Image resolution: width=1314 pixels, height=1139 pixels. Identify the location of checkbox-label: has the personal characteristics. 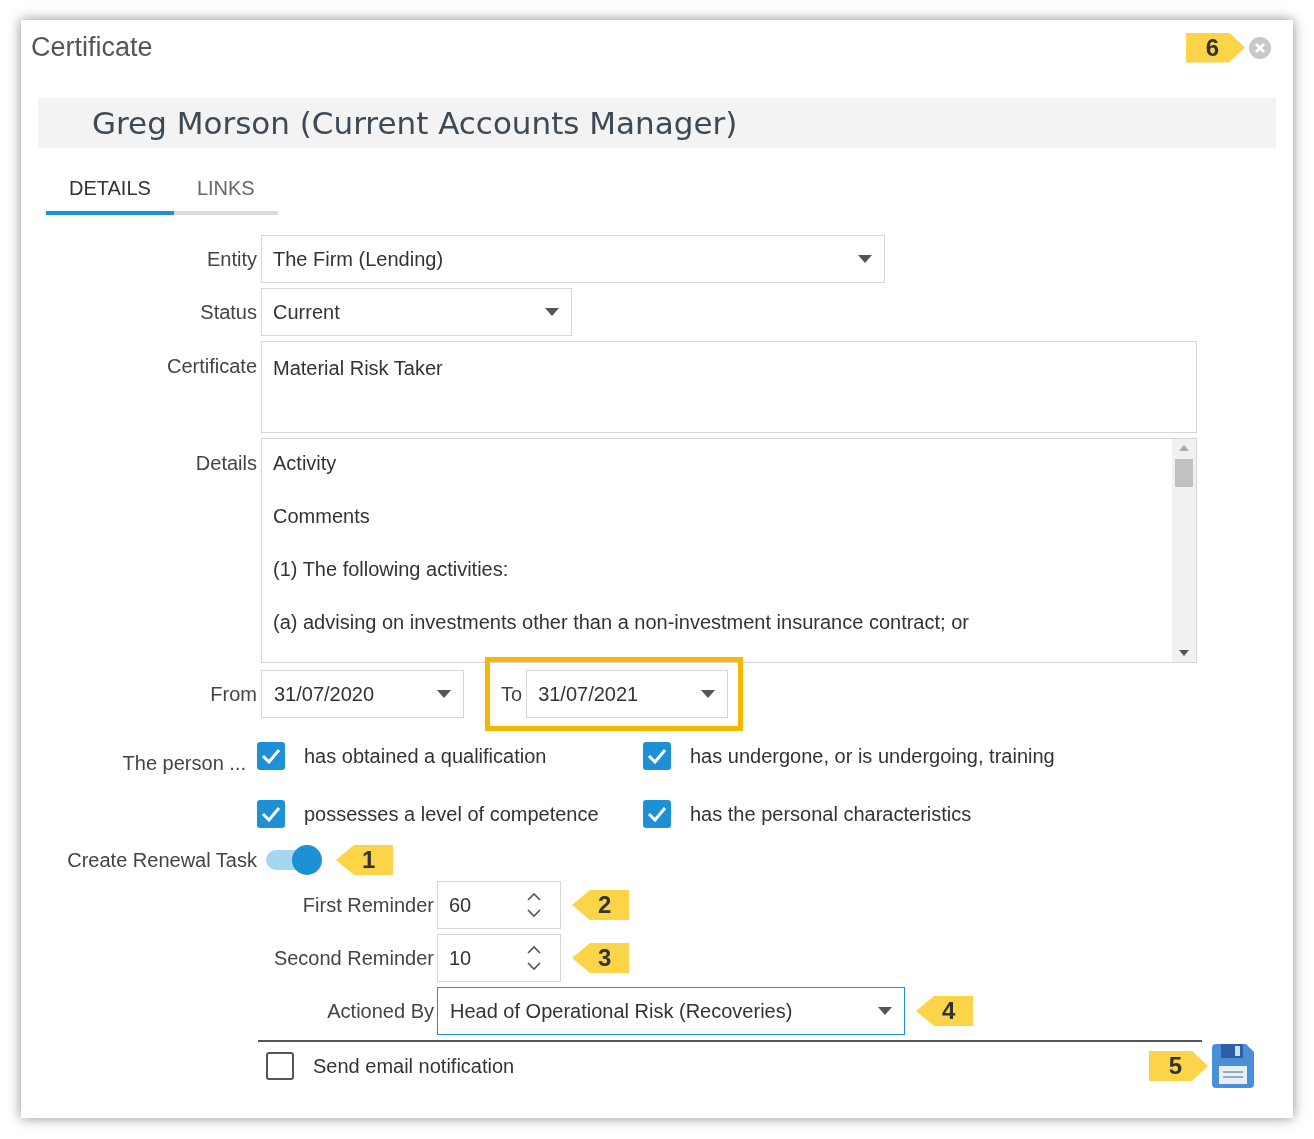
(831, 814).